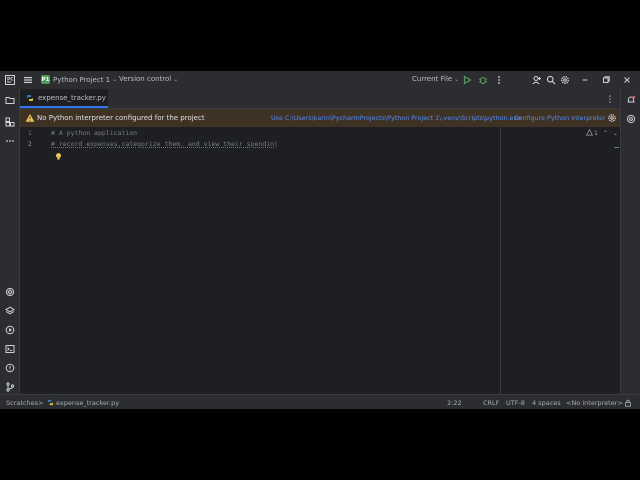  Describe the element at coordinates (9, 348) in the screenshot. I see `terminal-icon` at that location.